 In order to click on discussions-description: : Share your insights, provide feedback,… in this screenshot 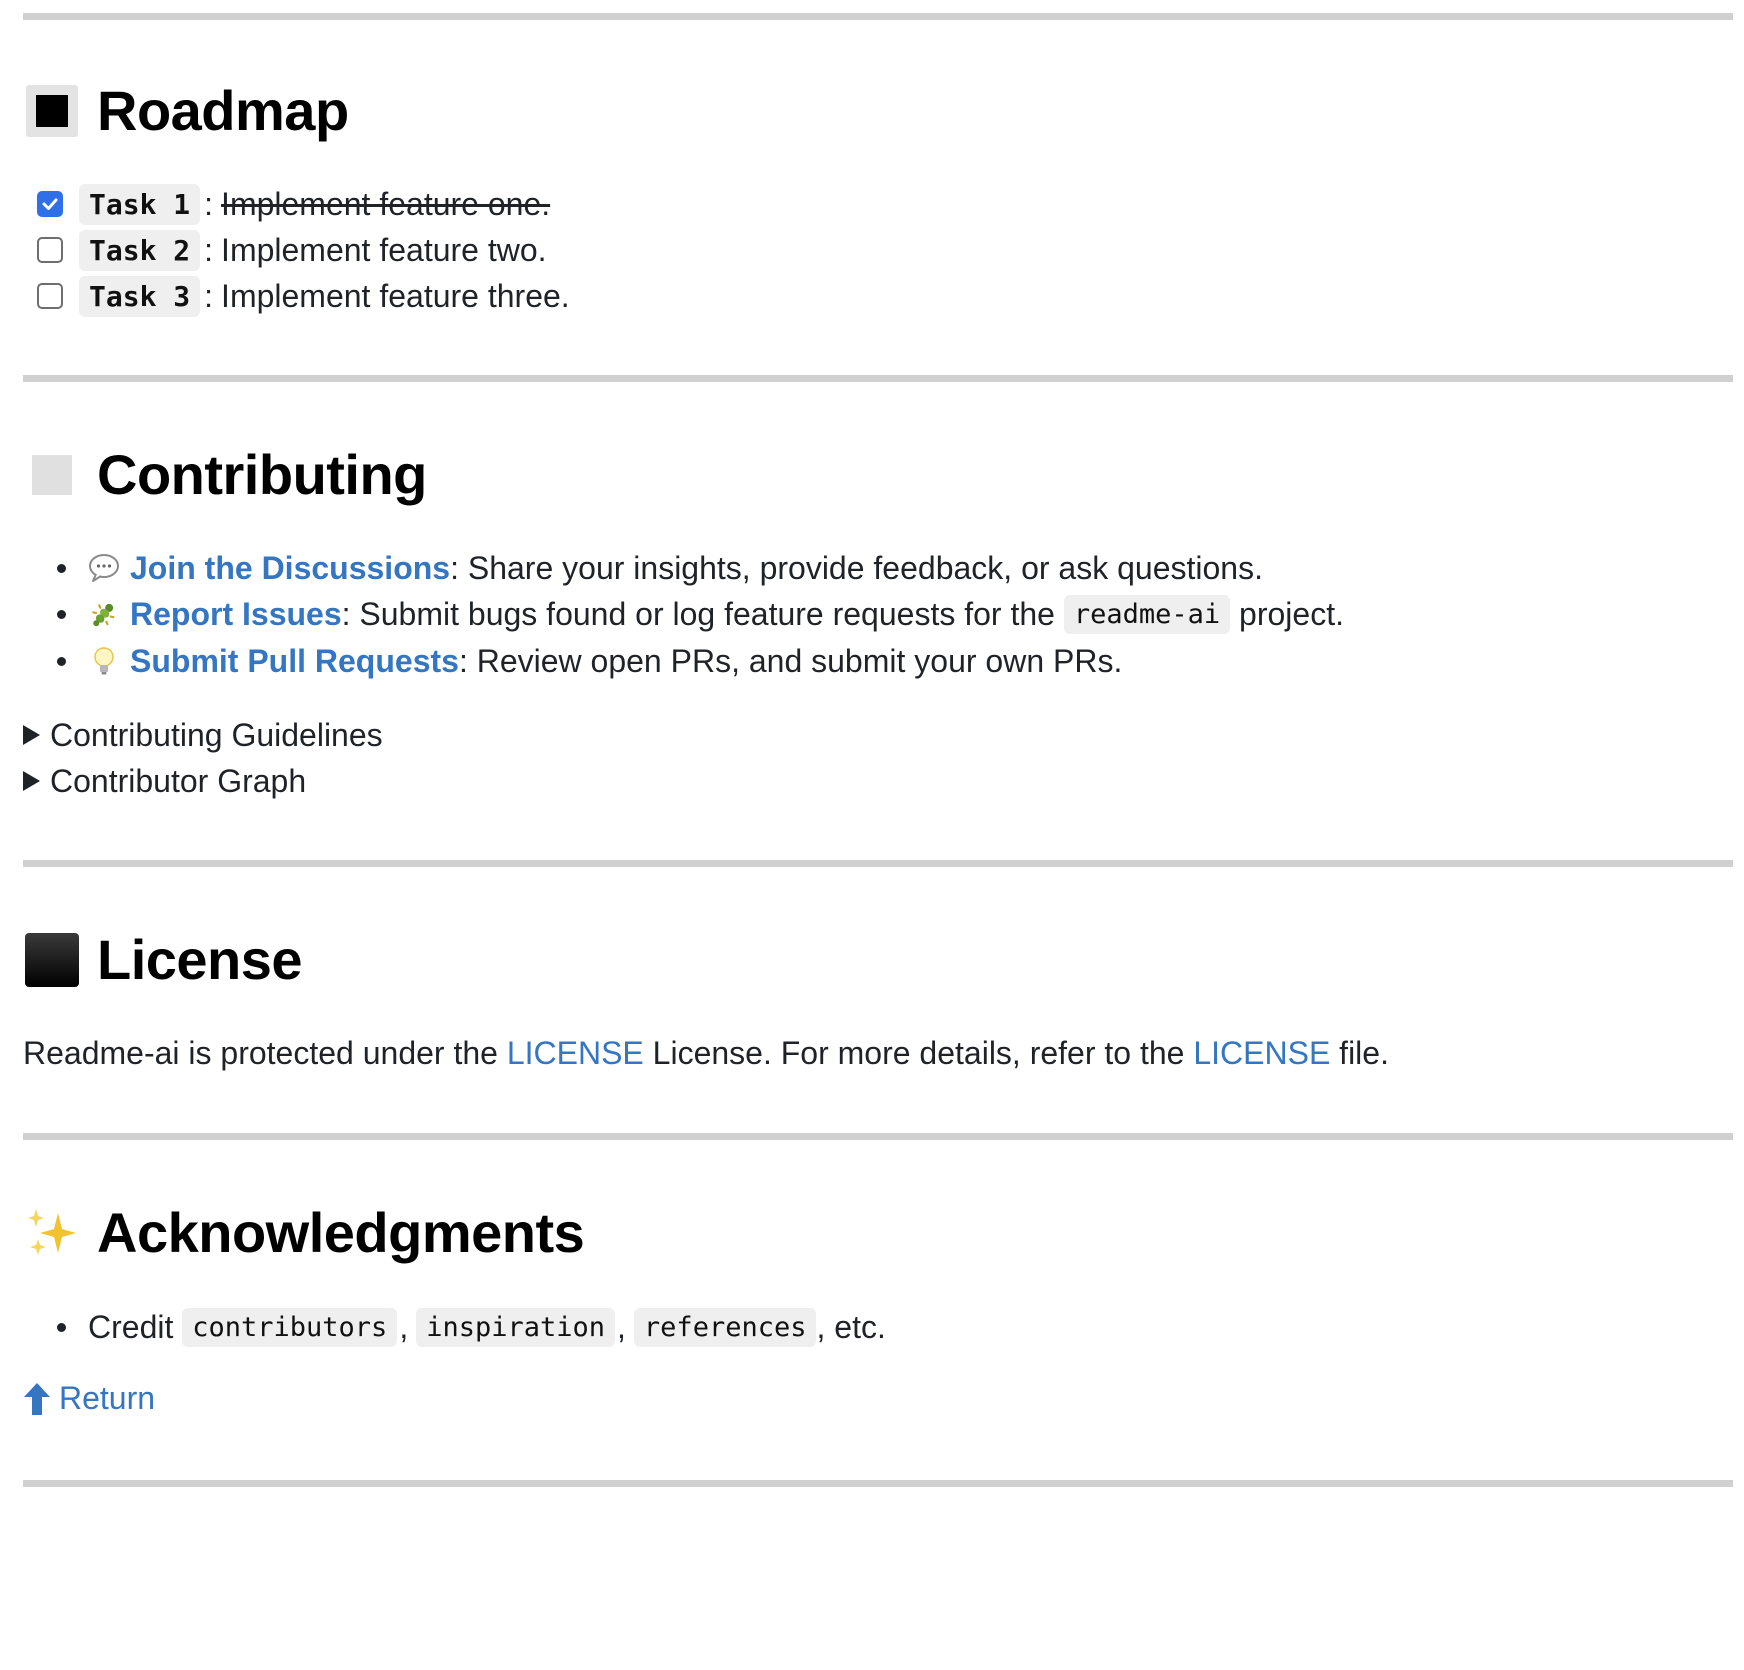, I will do `click(856, 567)`.